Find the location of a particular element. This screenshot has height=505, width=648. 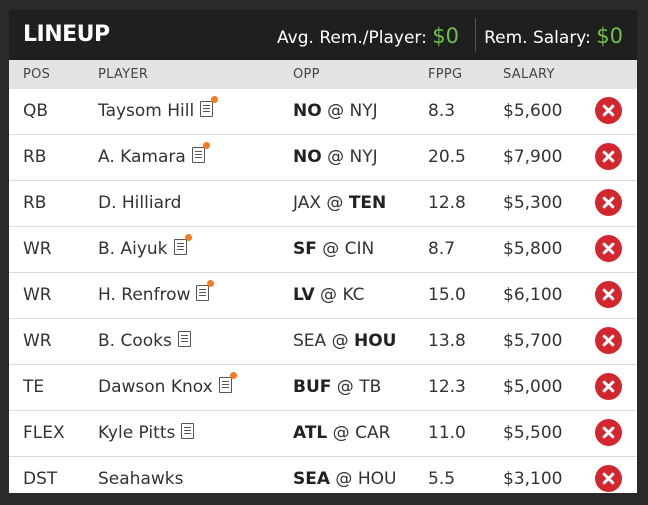

lineup-row: WR B. Aiyuk SF @ CIN 8.7 $5,800 is located at coordinates (323, 249).